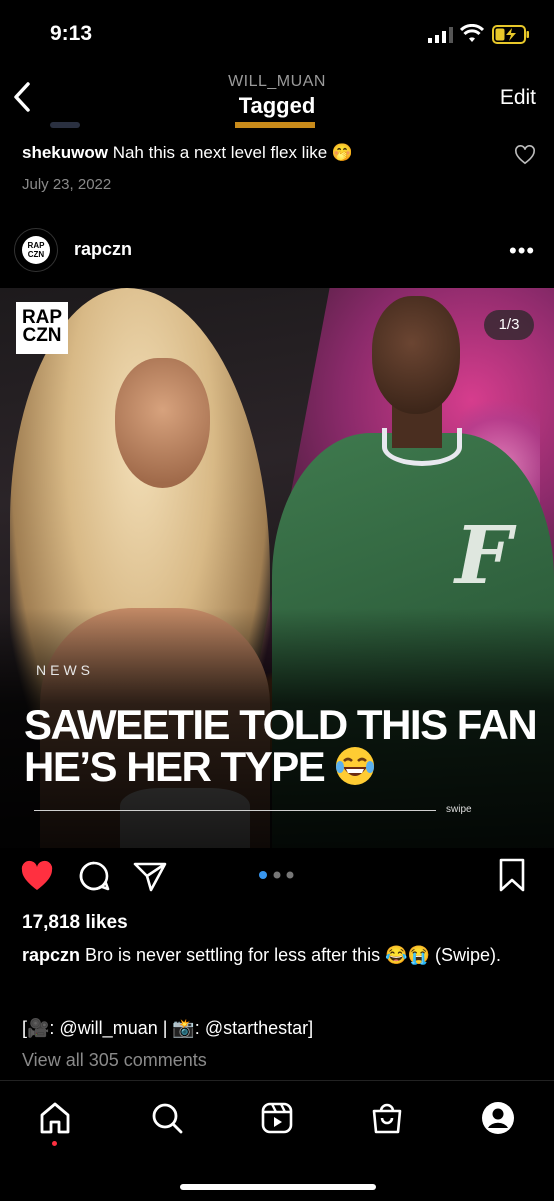 This screenshot has width=554, height=1201. What do you see at coordinates (51, 955) in the screenshot?
I see `caption-username: rapczn` at bounding box center [51, 955].